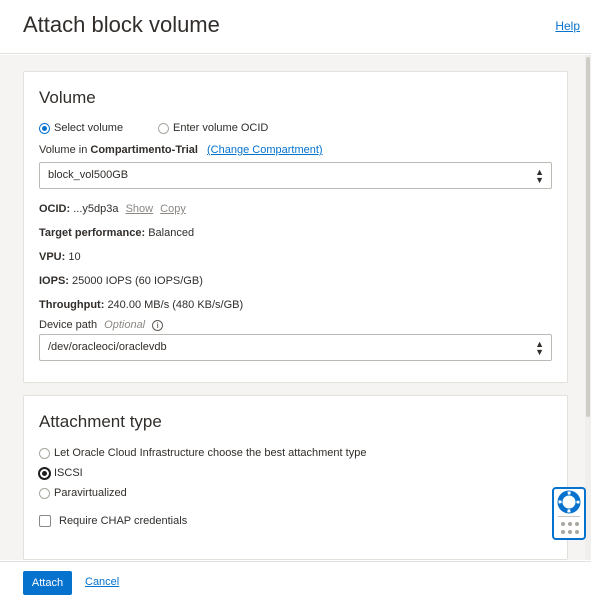 This screenshot has width=591, height=602. What do you see at coordinates (44, 128) in the screenshot?
I see `radio-select-volume-control` at bounding box center [44, 128].